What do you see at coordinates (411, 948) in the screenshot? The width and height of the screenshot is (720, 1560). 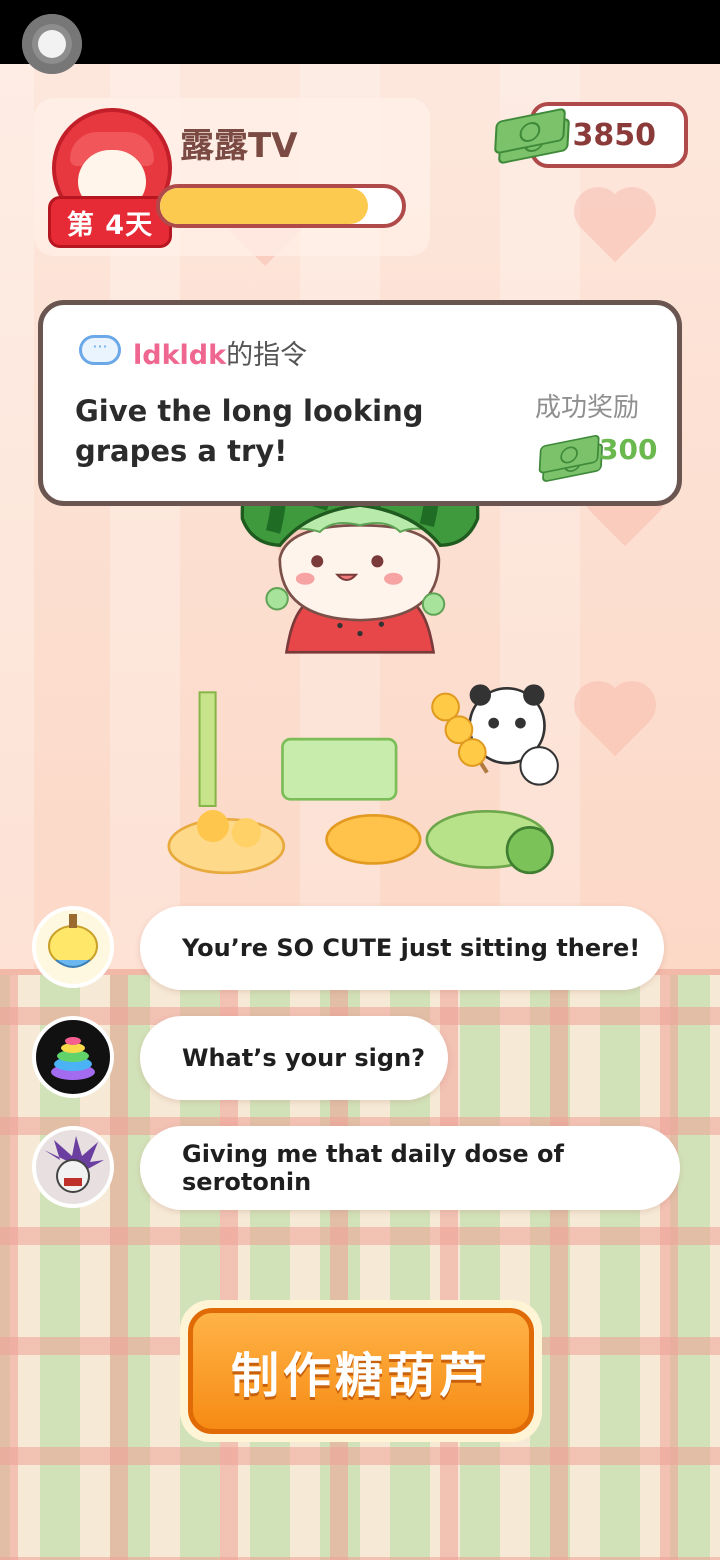 I see `comment-text: You’re SO CUTE just sitting there!` at bounding box center [411, 948].